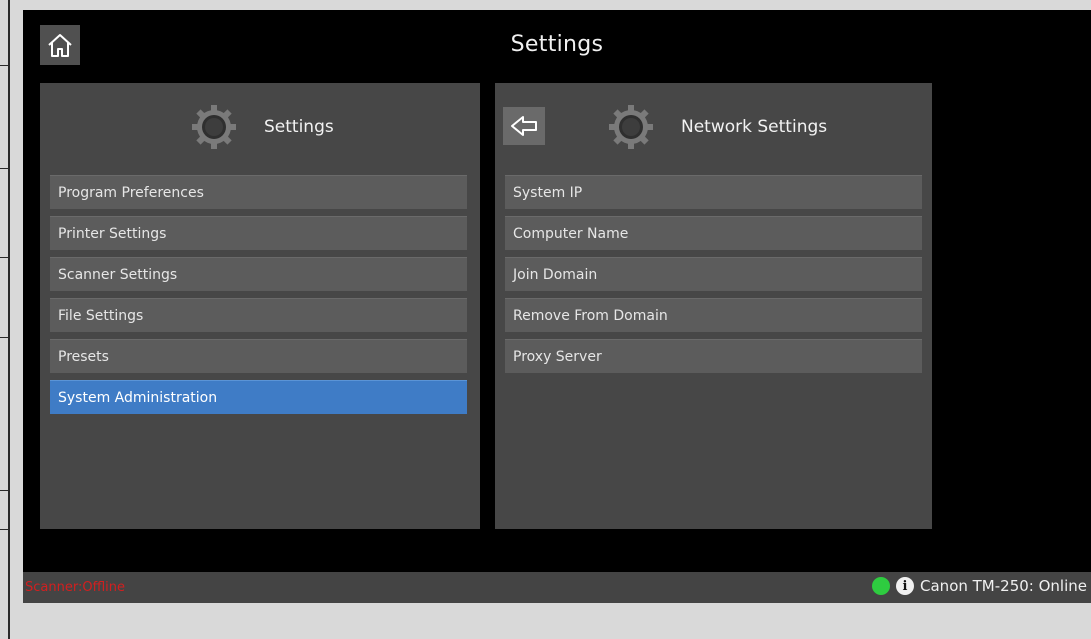 The image size is (1091, 639). What do you see at coordinates (258, 233) in the screenshot?
I see `menu-item-printer-settings: Printer Settings` at bounding box center [258, 233].